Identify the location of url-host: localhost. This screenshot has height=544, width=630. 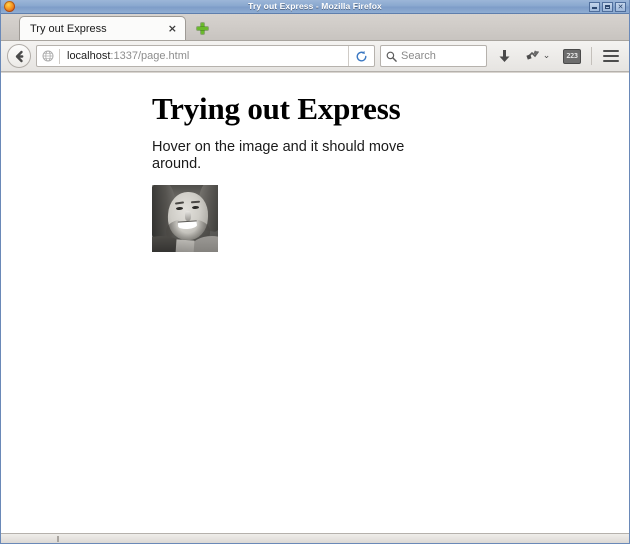
(89, 56).